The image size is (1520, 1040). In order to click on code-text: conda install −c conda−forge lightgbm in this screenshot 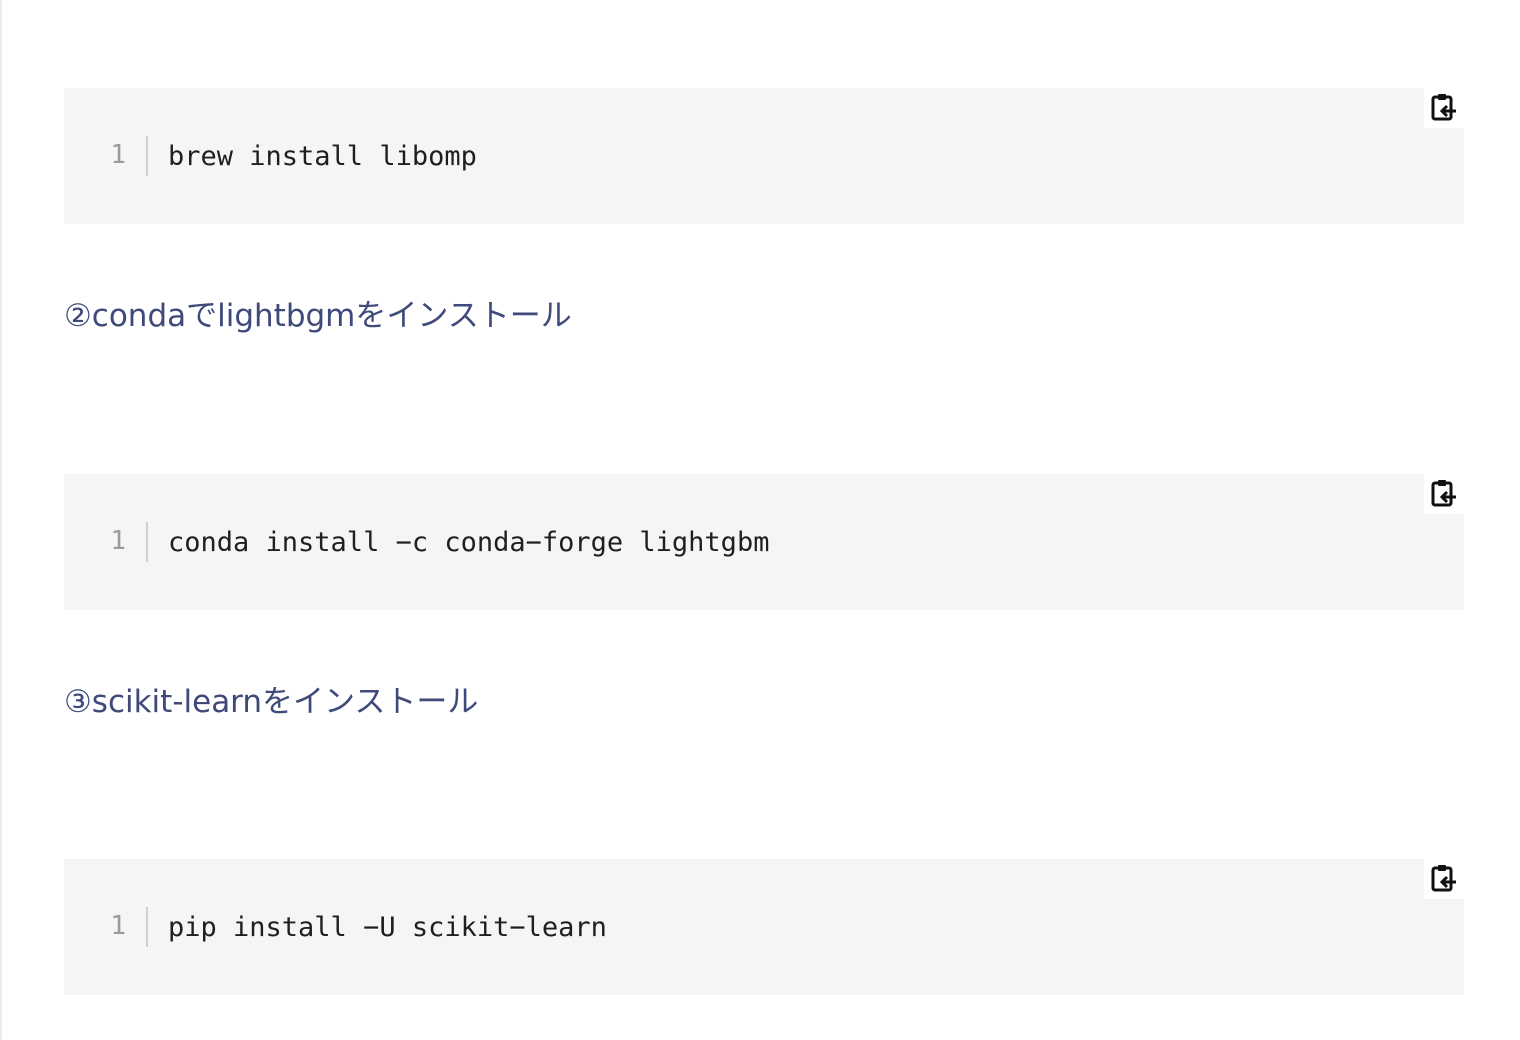, I will do `click(468, 543)`.